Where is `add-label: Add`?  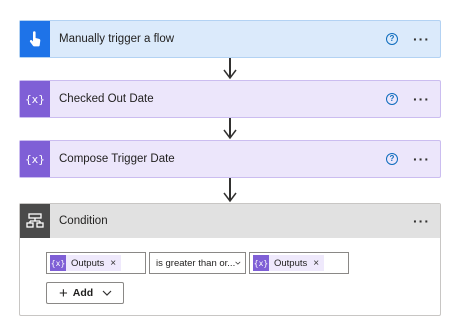 add-label: Add is located at coordinates (83, 293).